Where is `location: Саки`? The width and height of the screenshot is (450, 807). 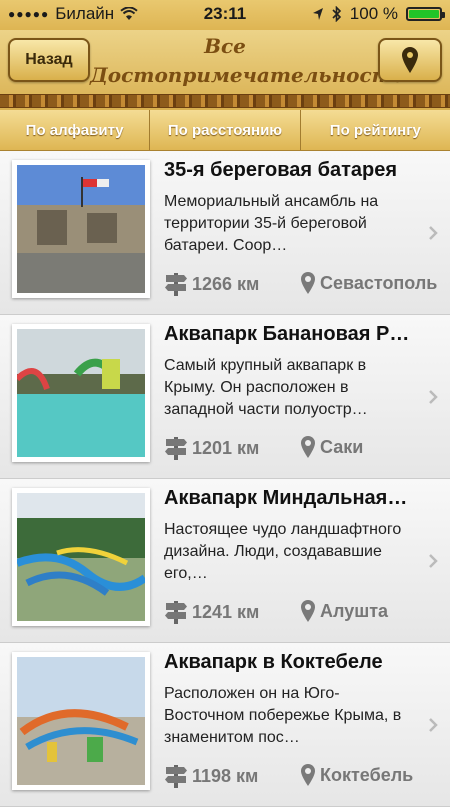
location: Саки is located at coordinates (331, 447).